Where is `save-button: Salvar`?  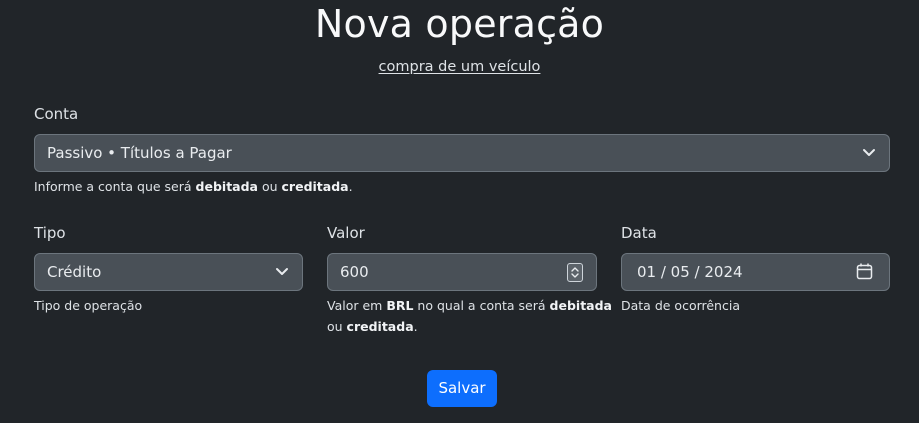 save-button: Salvar is located at coordinates (462, 388).